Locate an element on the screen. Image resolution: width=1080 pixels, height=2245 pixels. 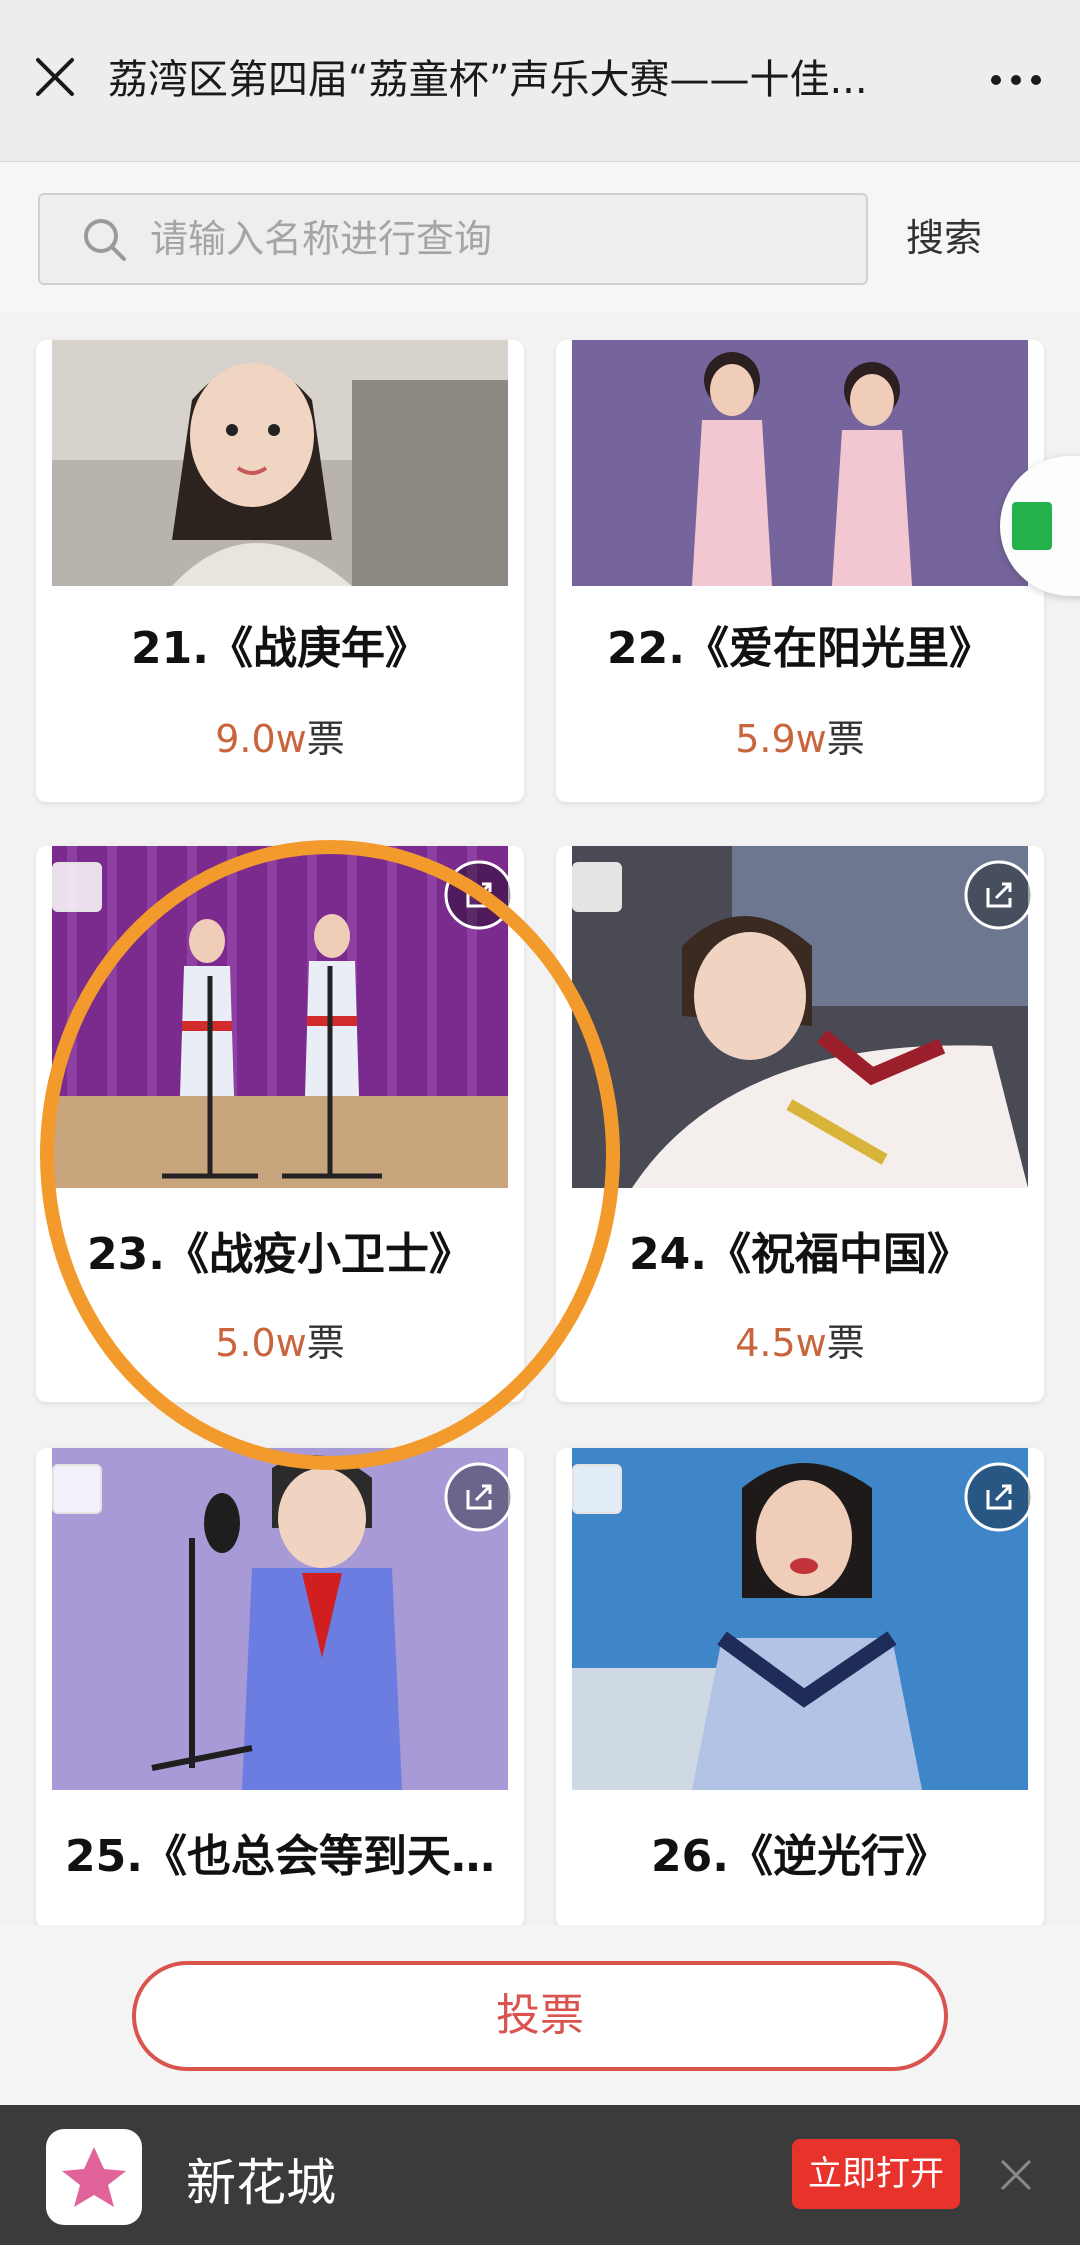
close-icon is located at coordinates (55, 77).